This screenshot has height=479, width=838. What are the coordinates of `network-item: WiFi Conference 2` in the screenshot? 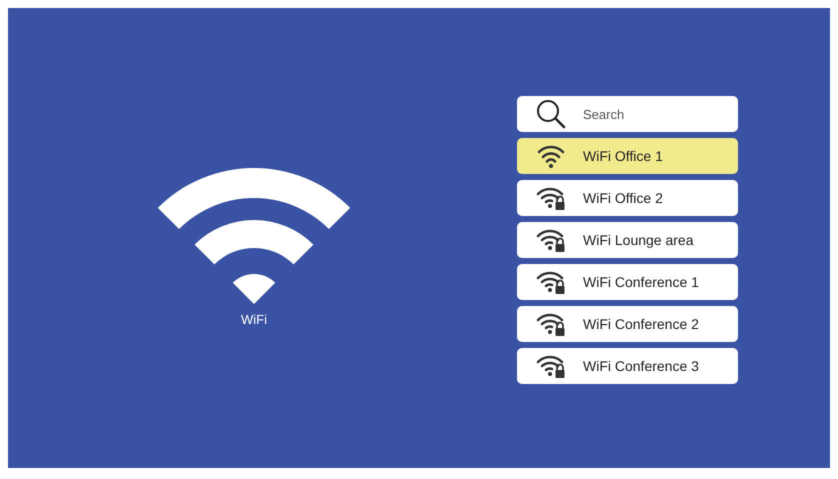 It's located at (627, 324).